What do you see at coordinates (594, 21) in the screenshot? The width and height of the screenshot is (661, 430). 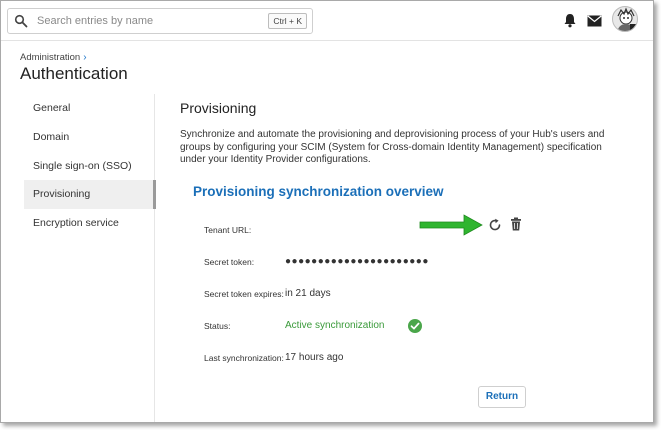 I see `mail-icon` at bounding box center [594, 21].